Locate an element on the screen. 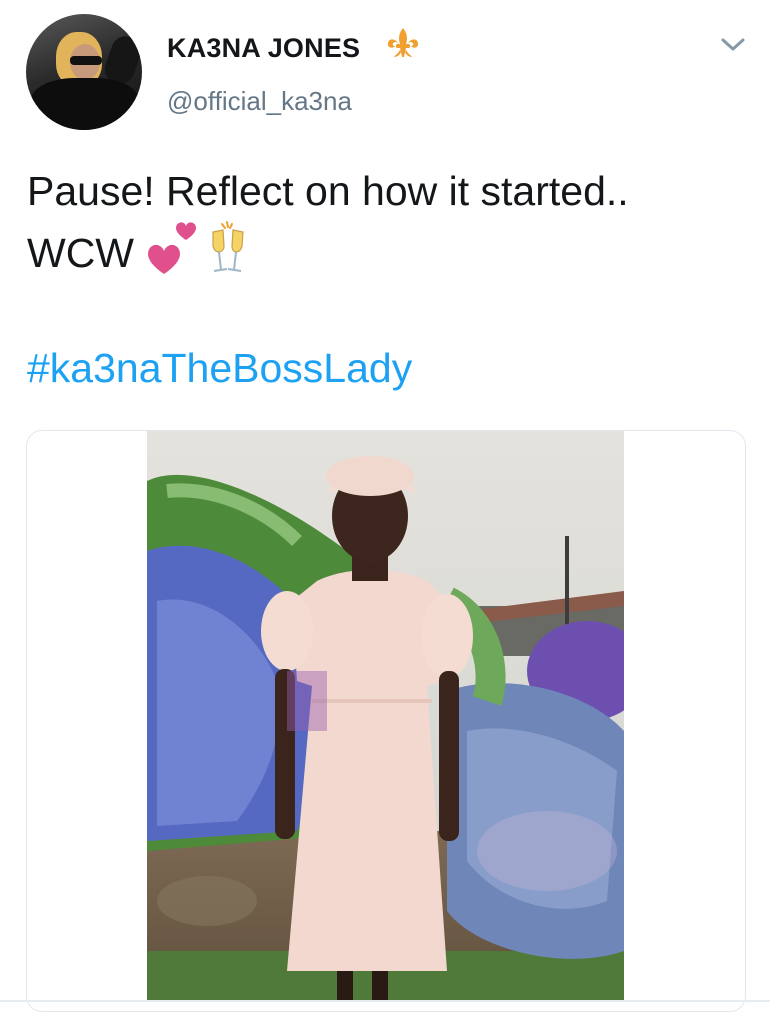 The height and width of the screenshot is (1024, 770). hashtag-link: #ka3naTheBossLady is located at coordinates (219, 368).